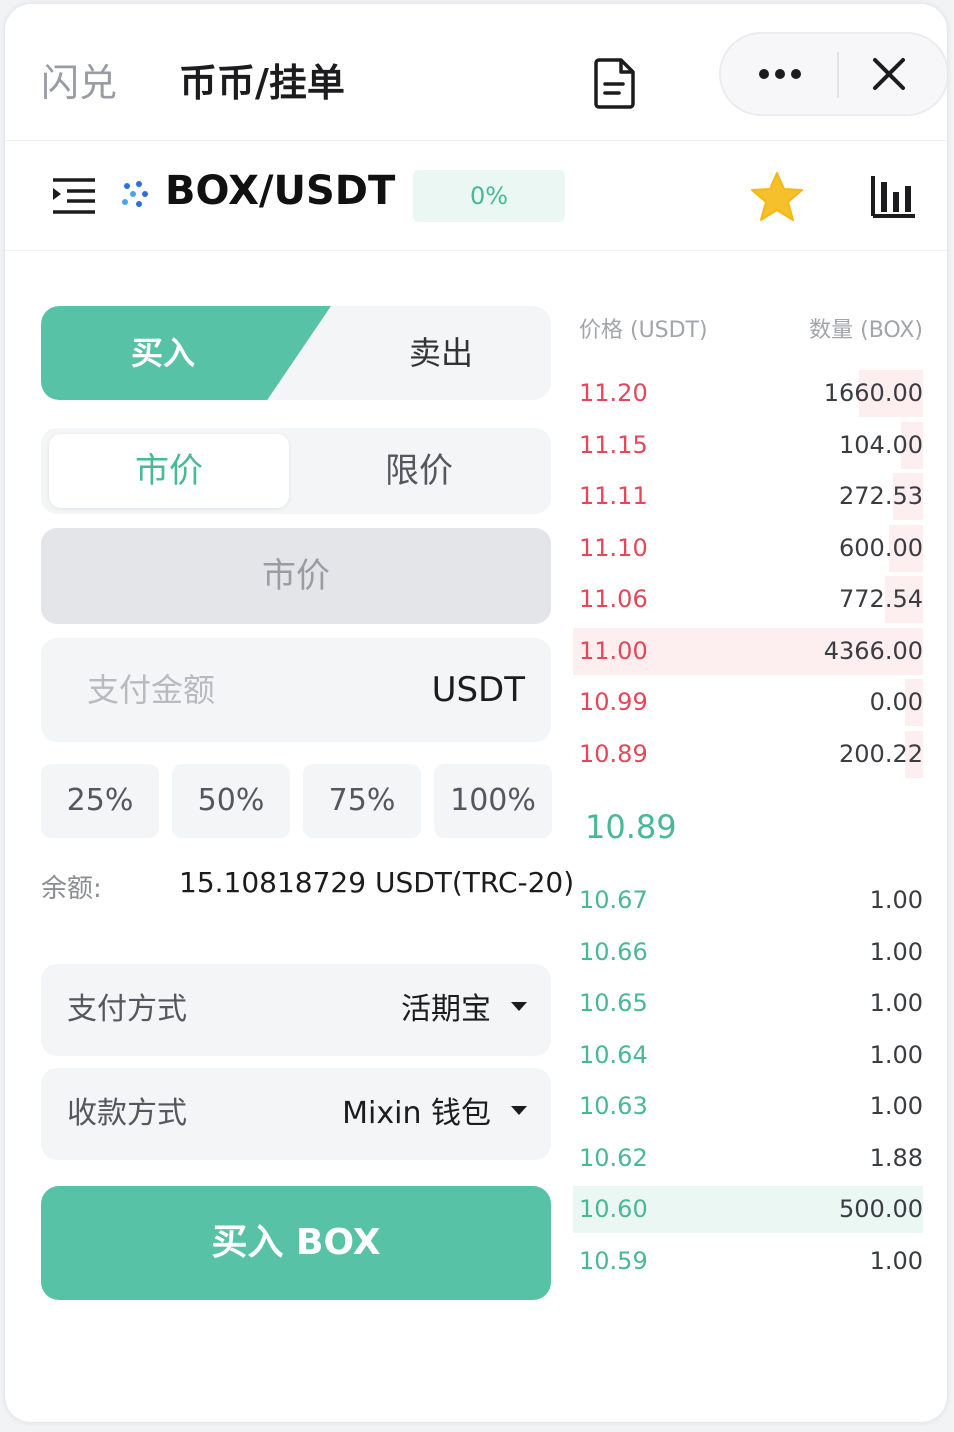 This screenshot has height=1432, width=954. What do you see at coordinates (748, 1003) in the screenshot?
I see `bid-row: 10.65 1.00` at bounding box center [748, 1003].